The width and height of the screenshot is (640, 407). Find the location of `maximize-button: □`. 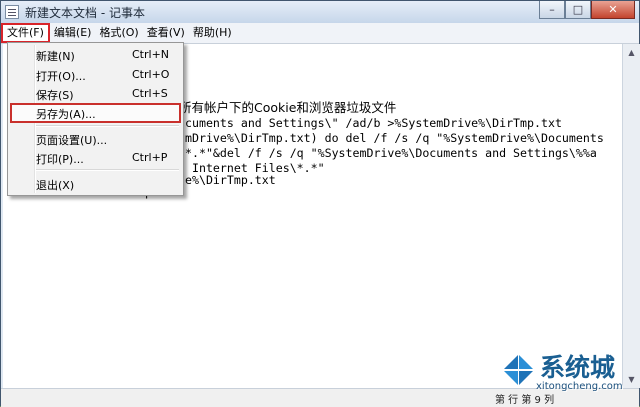

maximize-button: □ is located at coordinates (578, 10).